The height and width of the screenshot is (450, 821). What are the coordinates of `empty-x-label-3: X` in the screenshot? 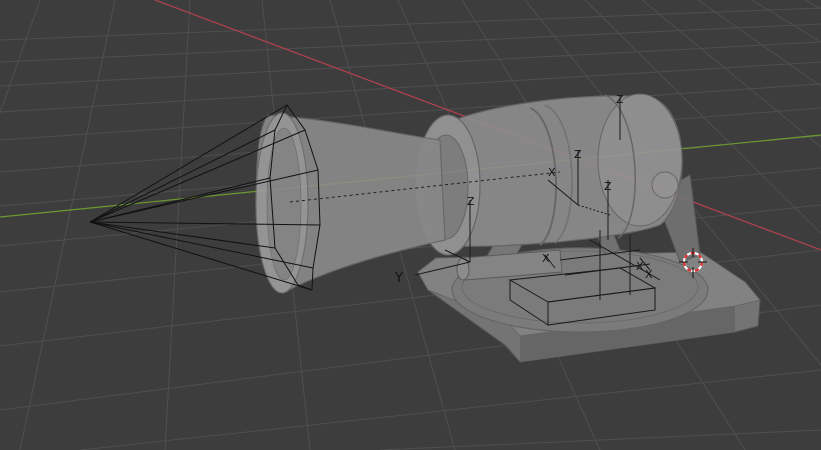 It's located at (640, 266).